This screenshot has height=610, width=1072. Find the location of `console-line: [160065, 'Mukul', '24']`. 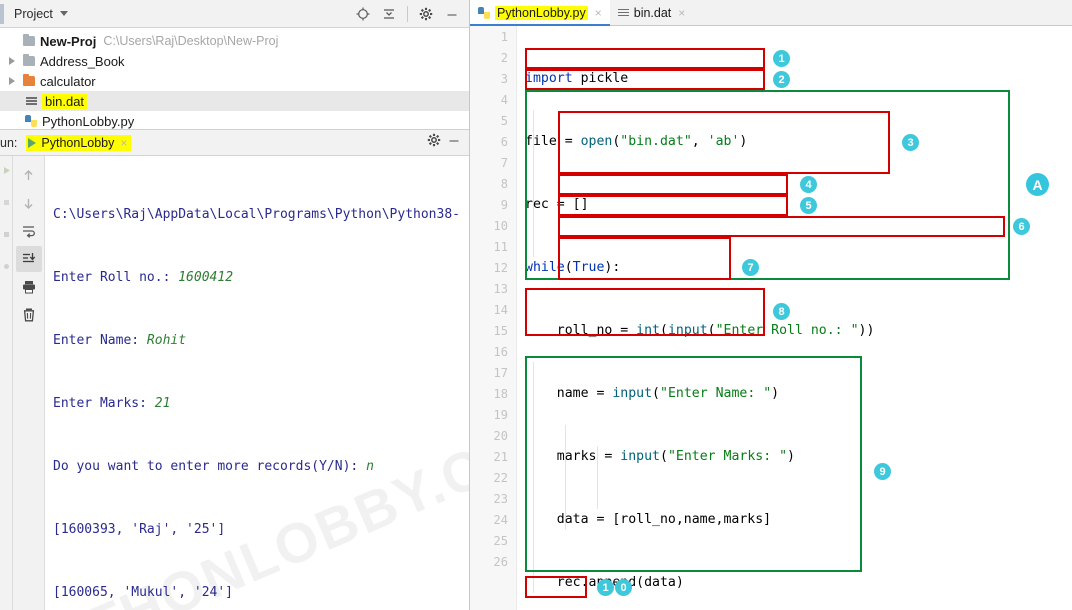

console-line: [160065, 'Mukul', '24'] is located at coordinates (143, 592).